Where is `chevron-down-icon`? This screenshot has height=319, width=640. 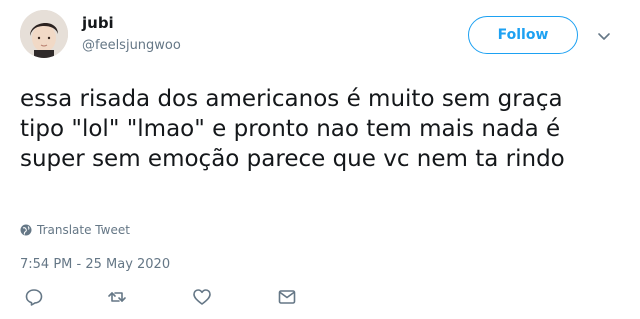 chevron-down-icon is located at coordinates (604, 36).